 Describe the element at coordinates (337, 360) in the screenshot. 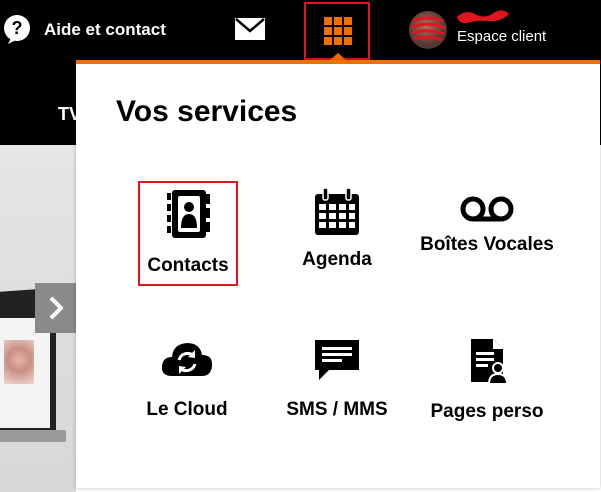

I see `message-bubble-icon` at that location.